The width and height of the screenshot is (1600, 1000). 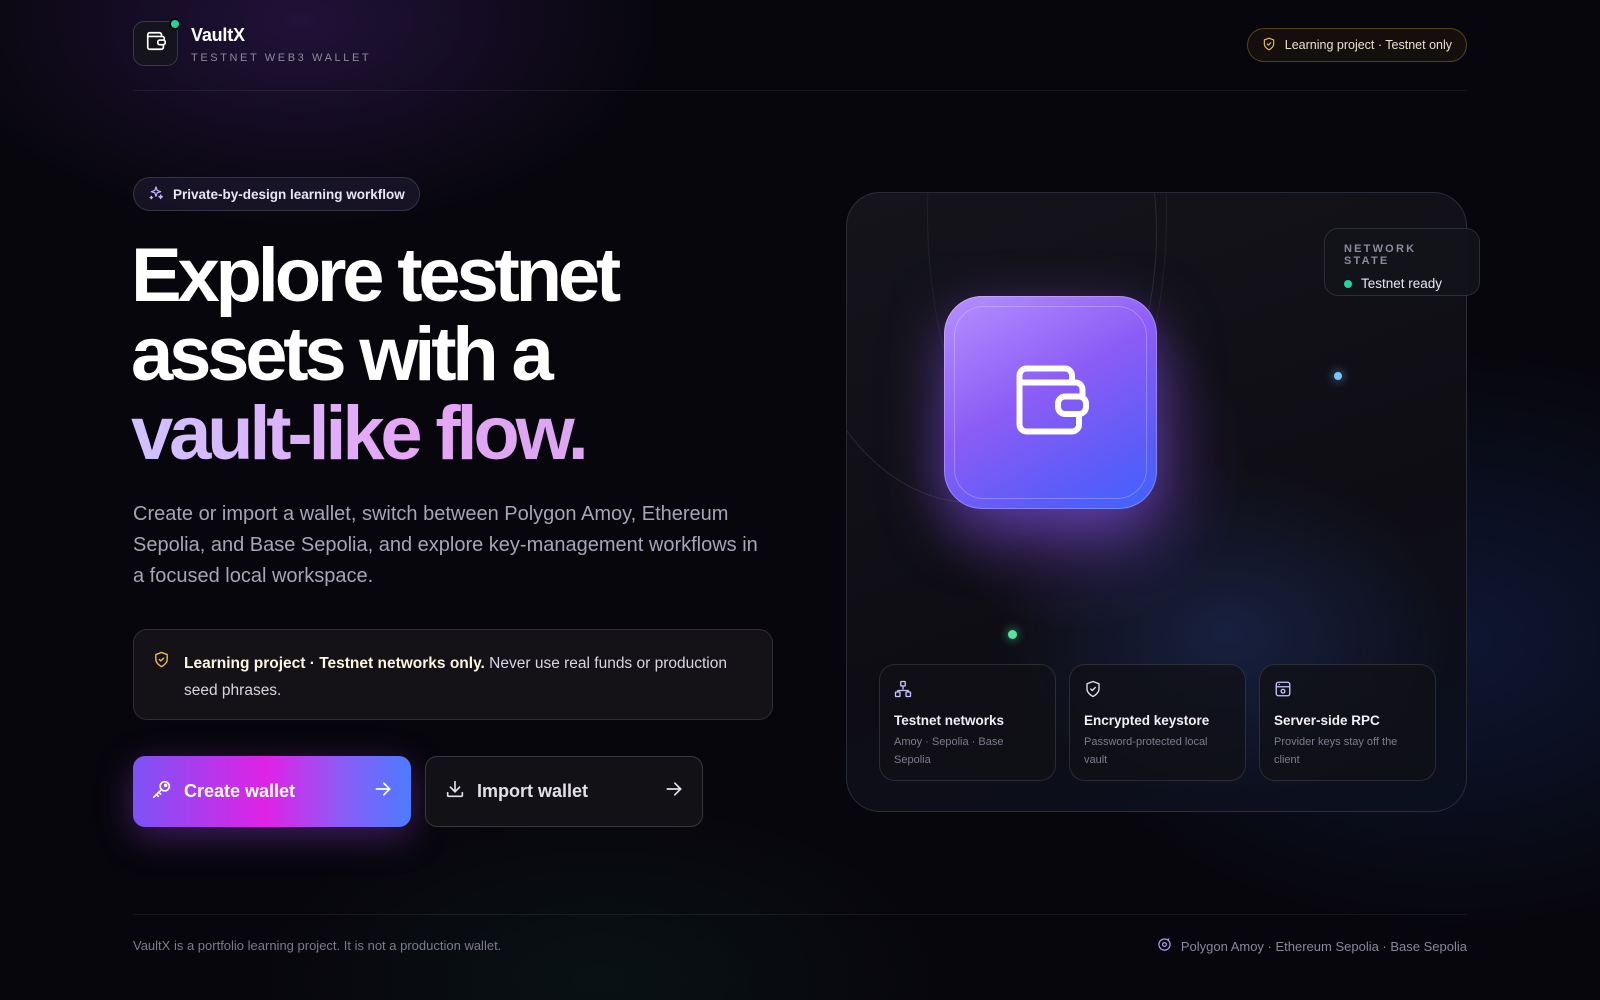 I want to click on learning-workflow-badge: Private-by-design learning workflow, so click(x=276, y=194).